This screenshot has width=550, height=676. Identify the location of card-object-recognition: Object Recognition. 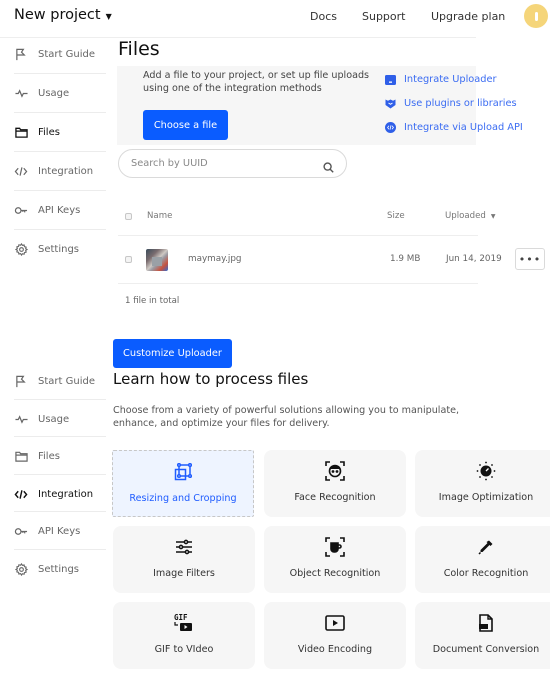
(335, 559).